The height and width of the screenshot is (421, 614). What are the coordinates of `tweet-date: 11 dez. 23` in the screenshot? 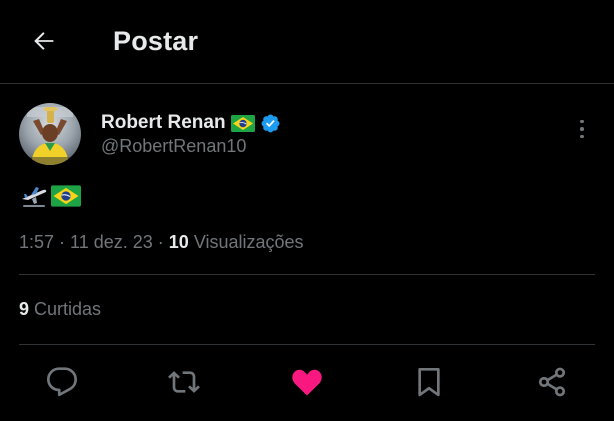 It's located at (111, 242).